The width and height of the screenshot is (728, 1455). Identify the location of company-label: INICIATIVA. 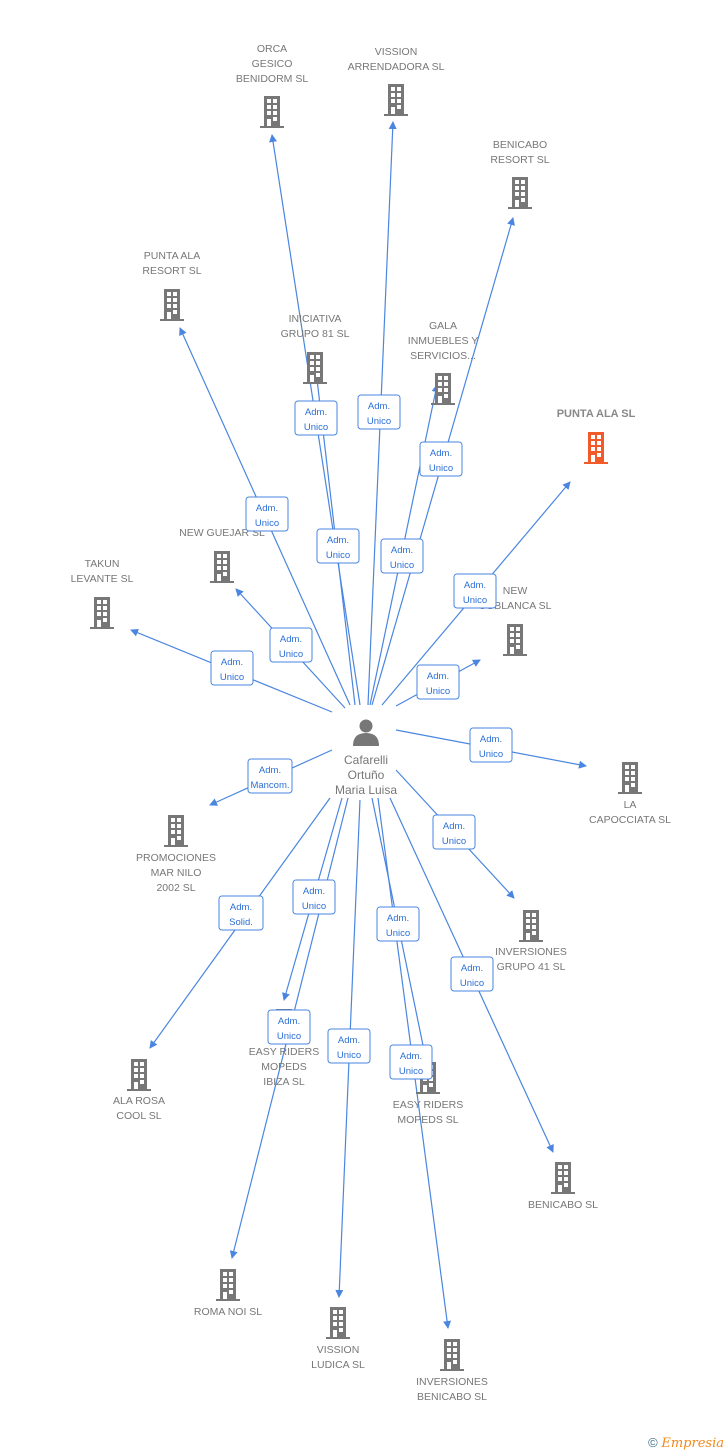
(315, 319).